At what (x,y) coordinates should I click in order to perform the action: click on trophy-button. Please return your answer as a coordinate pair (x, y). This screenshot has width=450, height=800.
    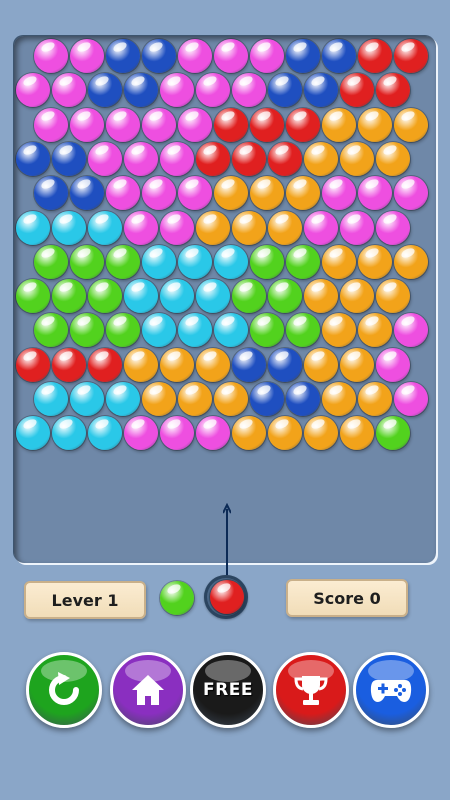
    Looking at the image, I should click on (311, 690).